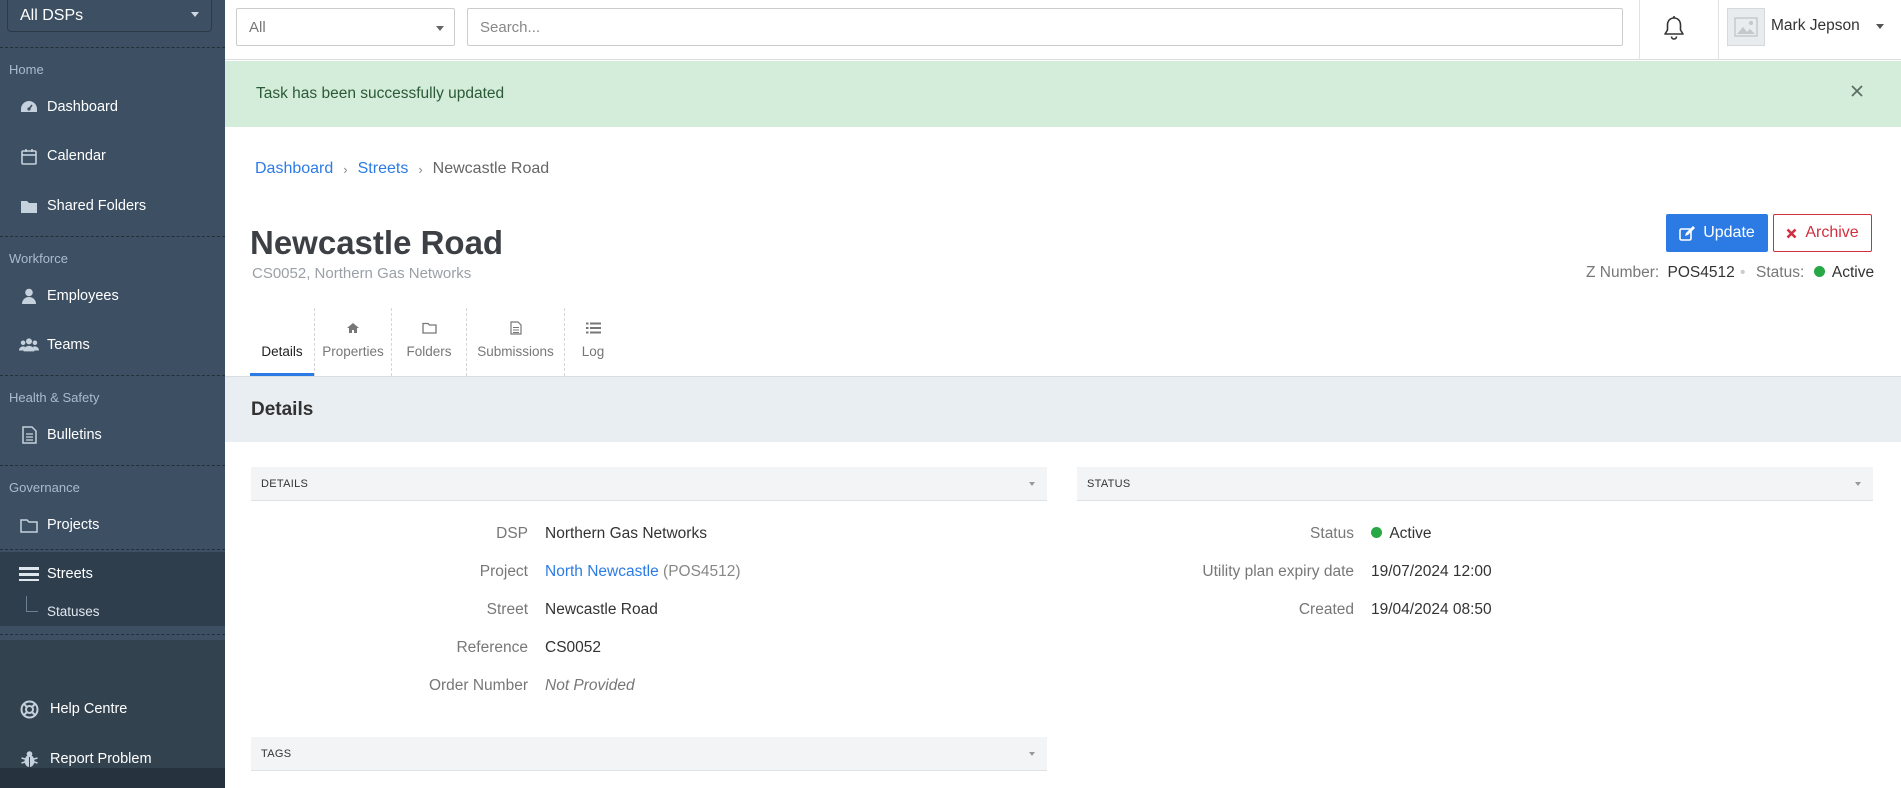 The image size is (1901, 788). Describe the element at coordinates (1431, 609) in the screenshot. I see `field-value: 19/04/2024 08:50` at that location.